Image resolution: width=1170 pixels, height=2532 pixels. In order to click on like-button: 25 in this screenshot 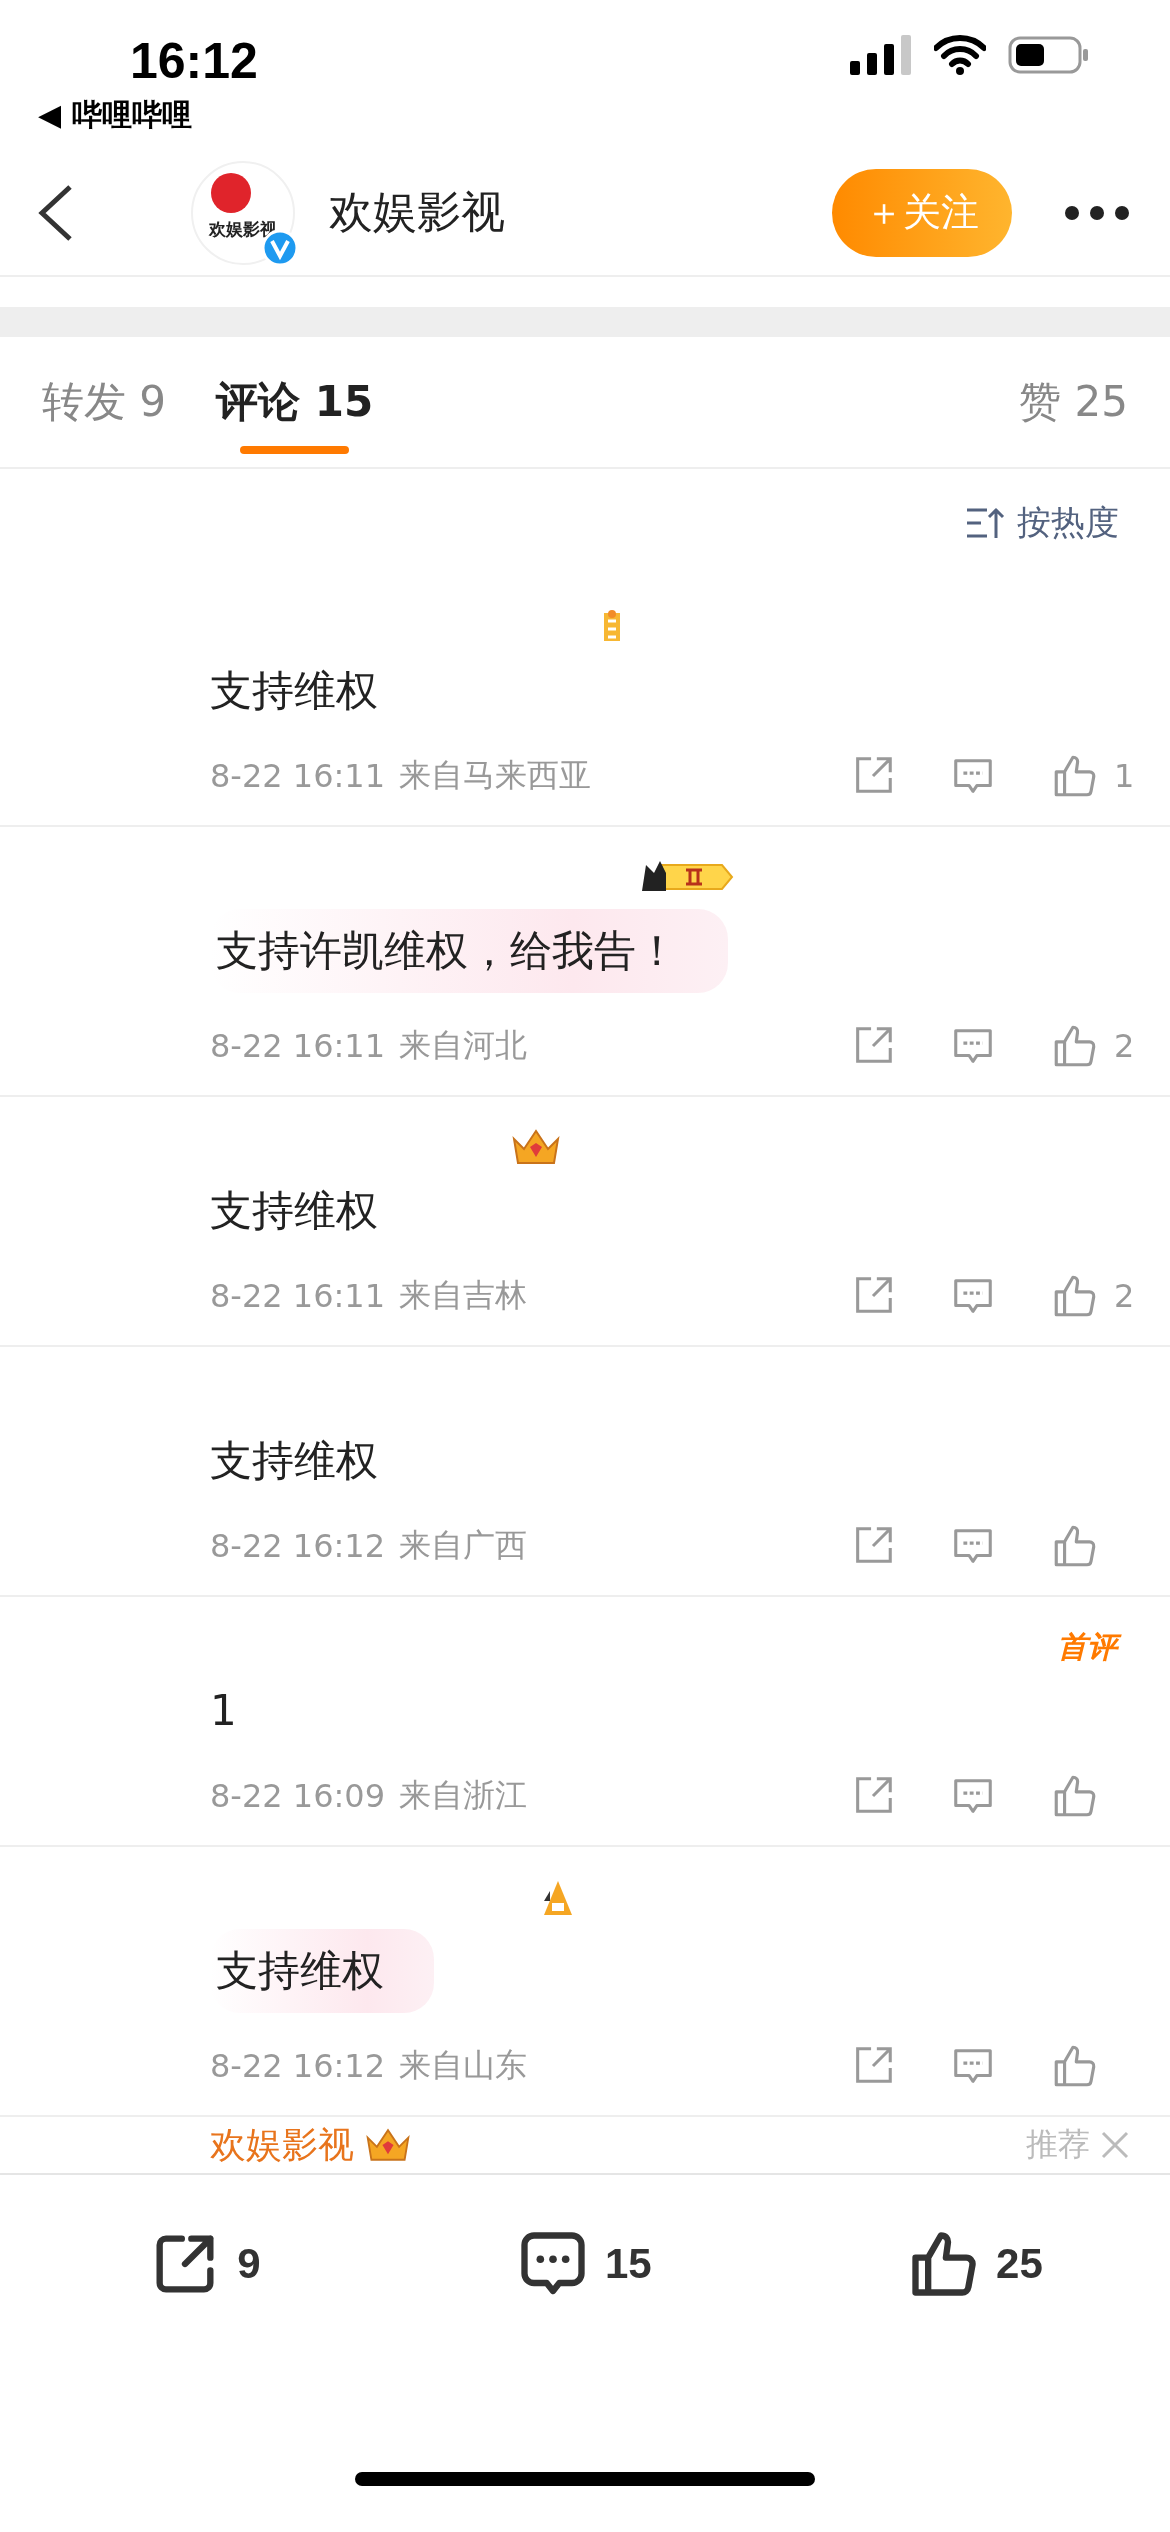, I will do `click(974, 2264)`.